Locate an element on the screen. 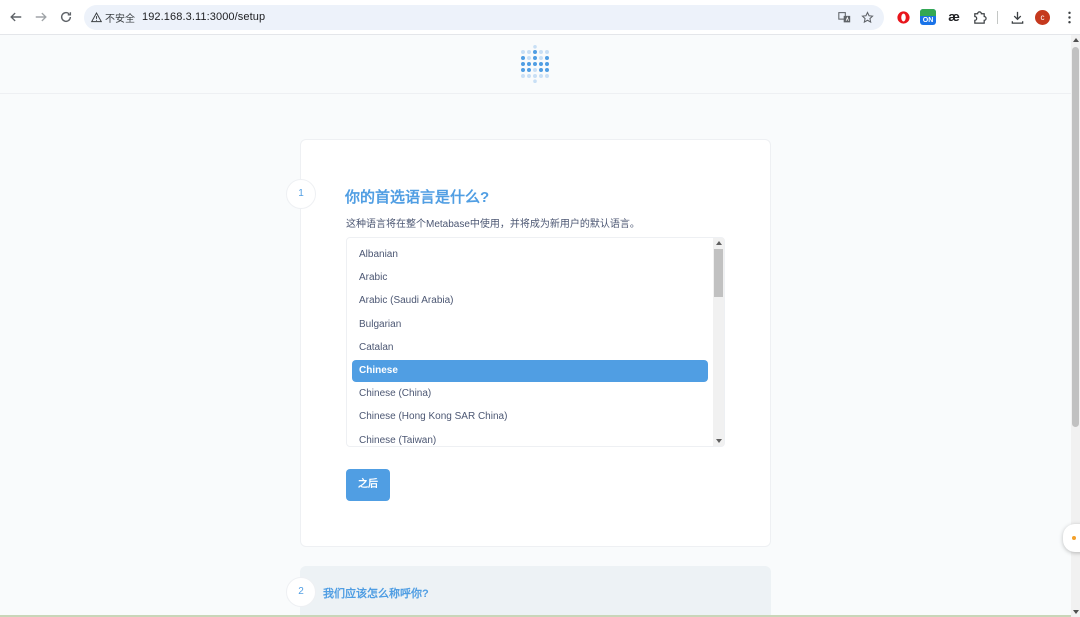 The width and height of the screenshot is (1080, 617). language-option: Chinese (Hong Kong SAR China) is located at coordinates (530, 417).